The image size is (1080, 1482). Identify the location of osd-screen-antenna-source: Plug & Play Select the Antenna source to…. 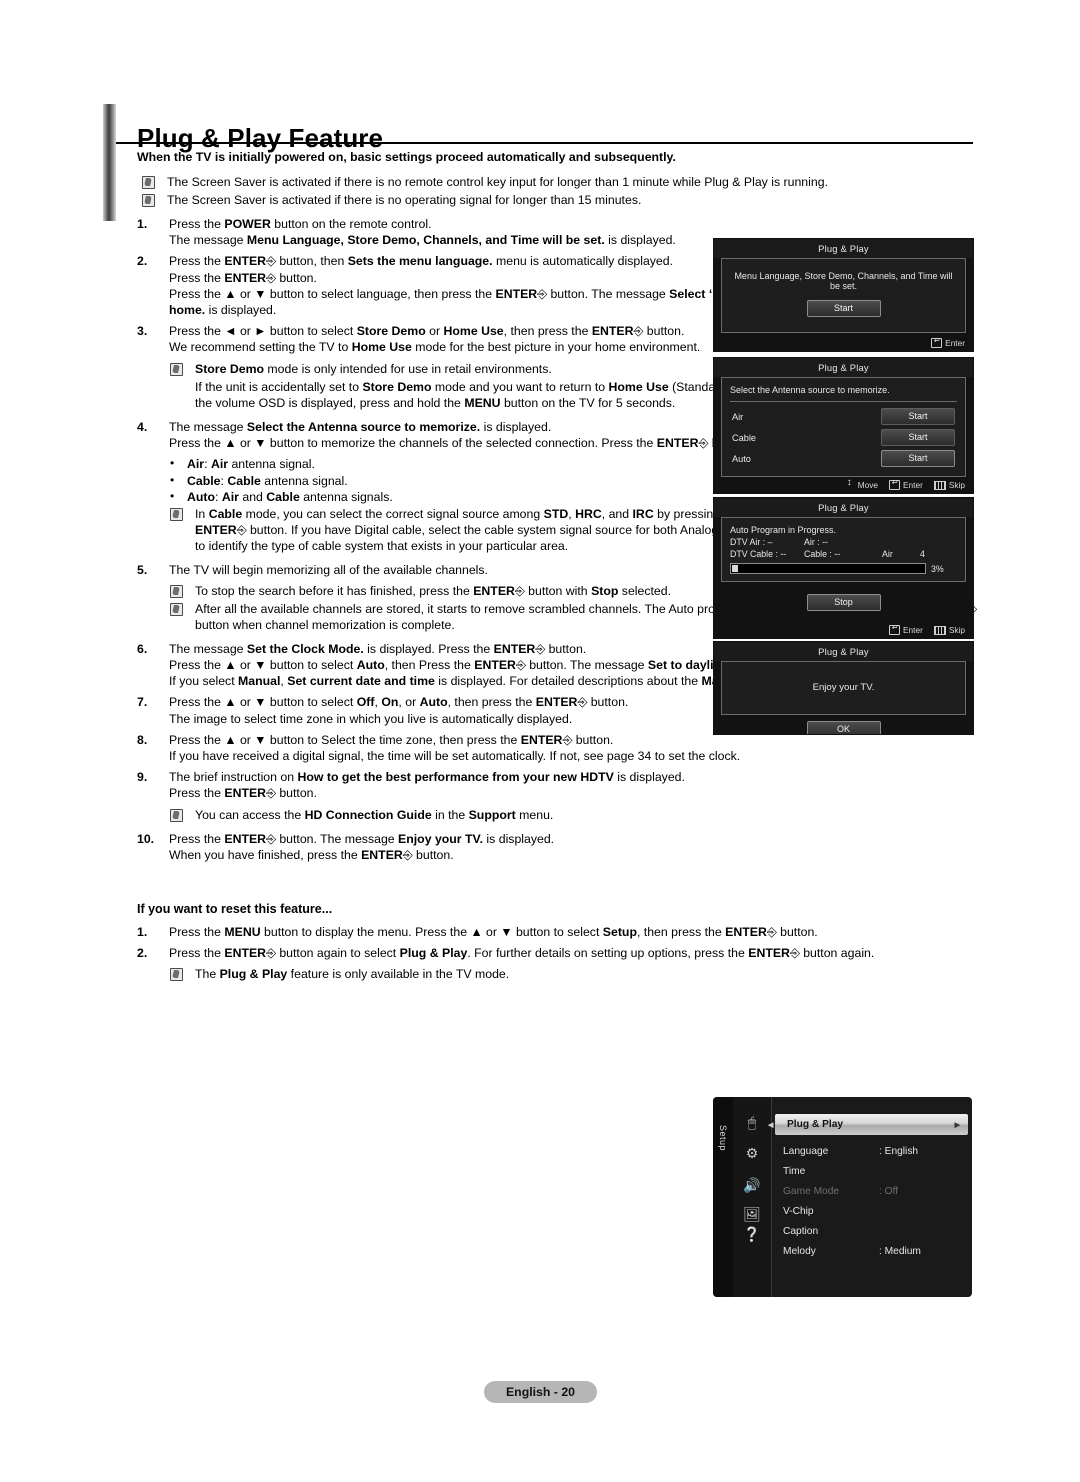
(843, 425).